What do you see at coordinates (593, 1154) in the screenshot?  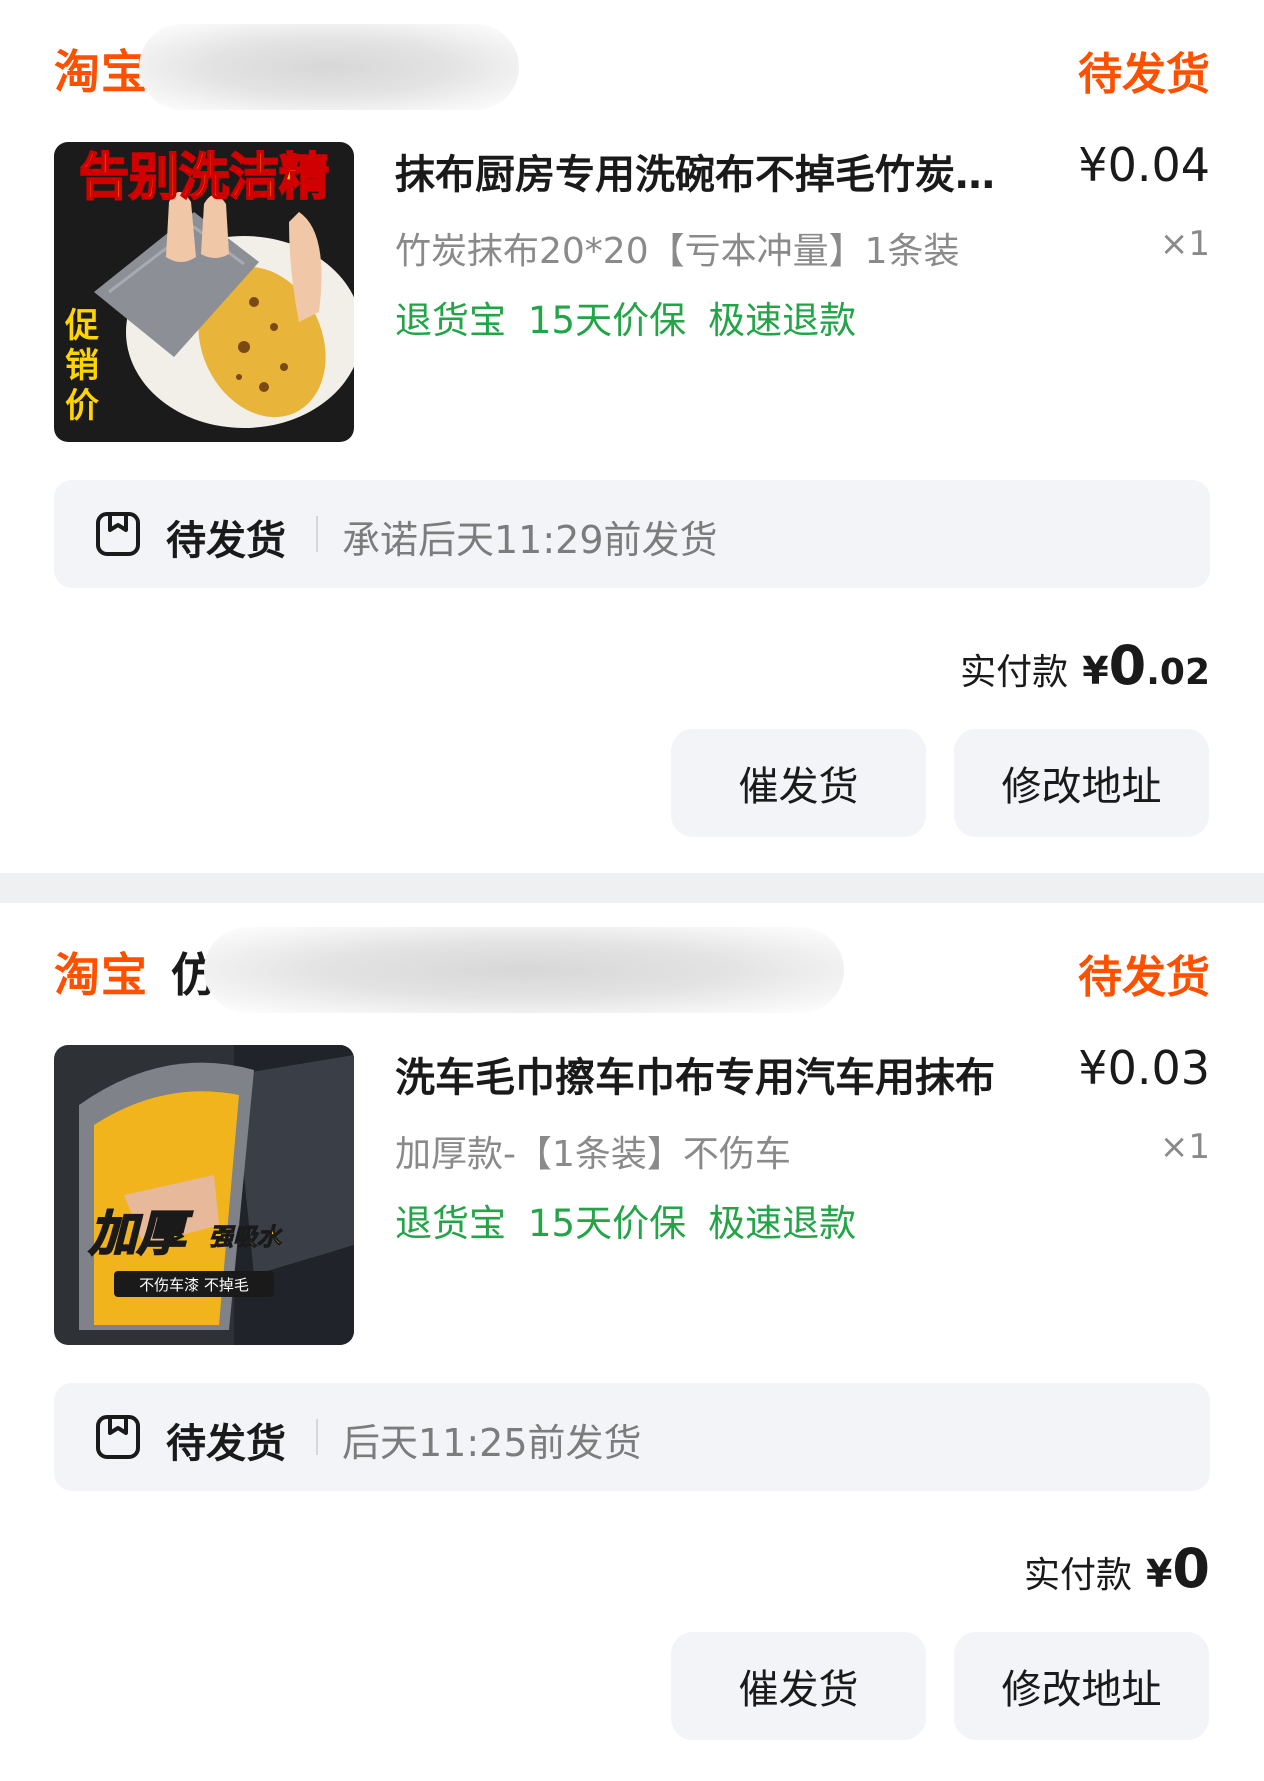 I see `product-sku: 加厚款-【1条装】不伤车` at bounding box center [593, 1154].